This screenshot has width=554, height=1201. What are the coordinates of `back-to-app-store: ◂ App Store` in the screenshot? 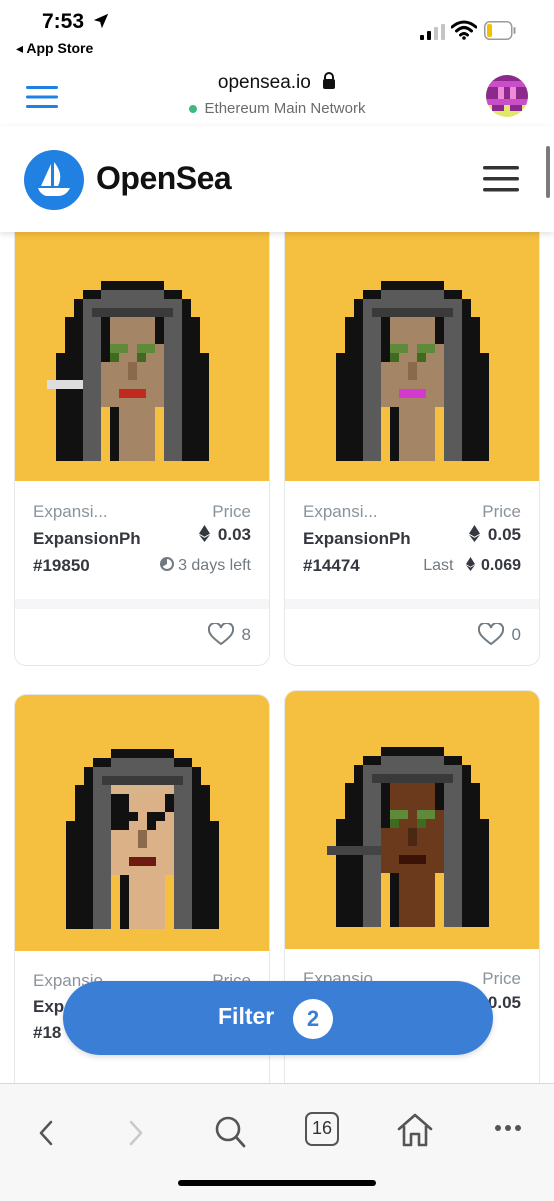 It's located at (54, 48).